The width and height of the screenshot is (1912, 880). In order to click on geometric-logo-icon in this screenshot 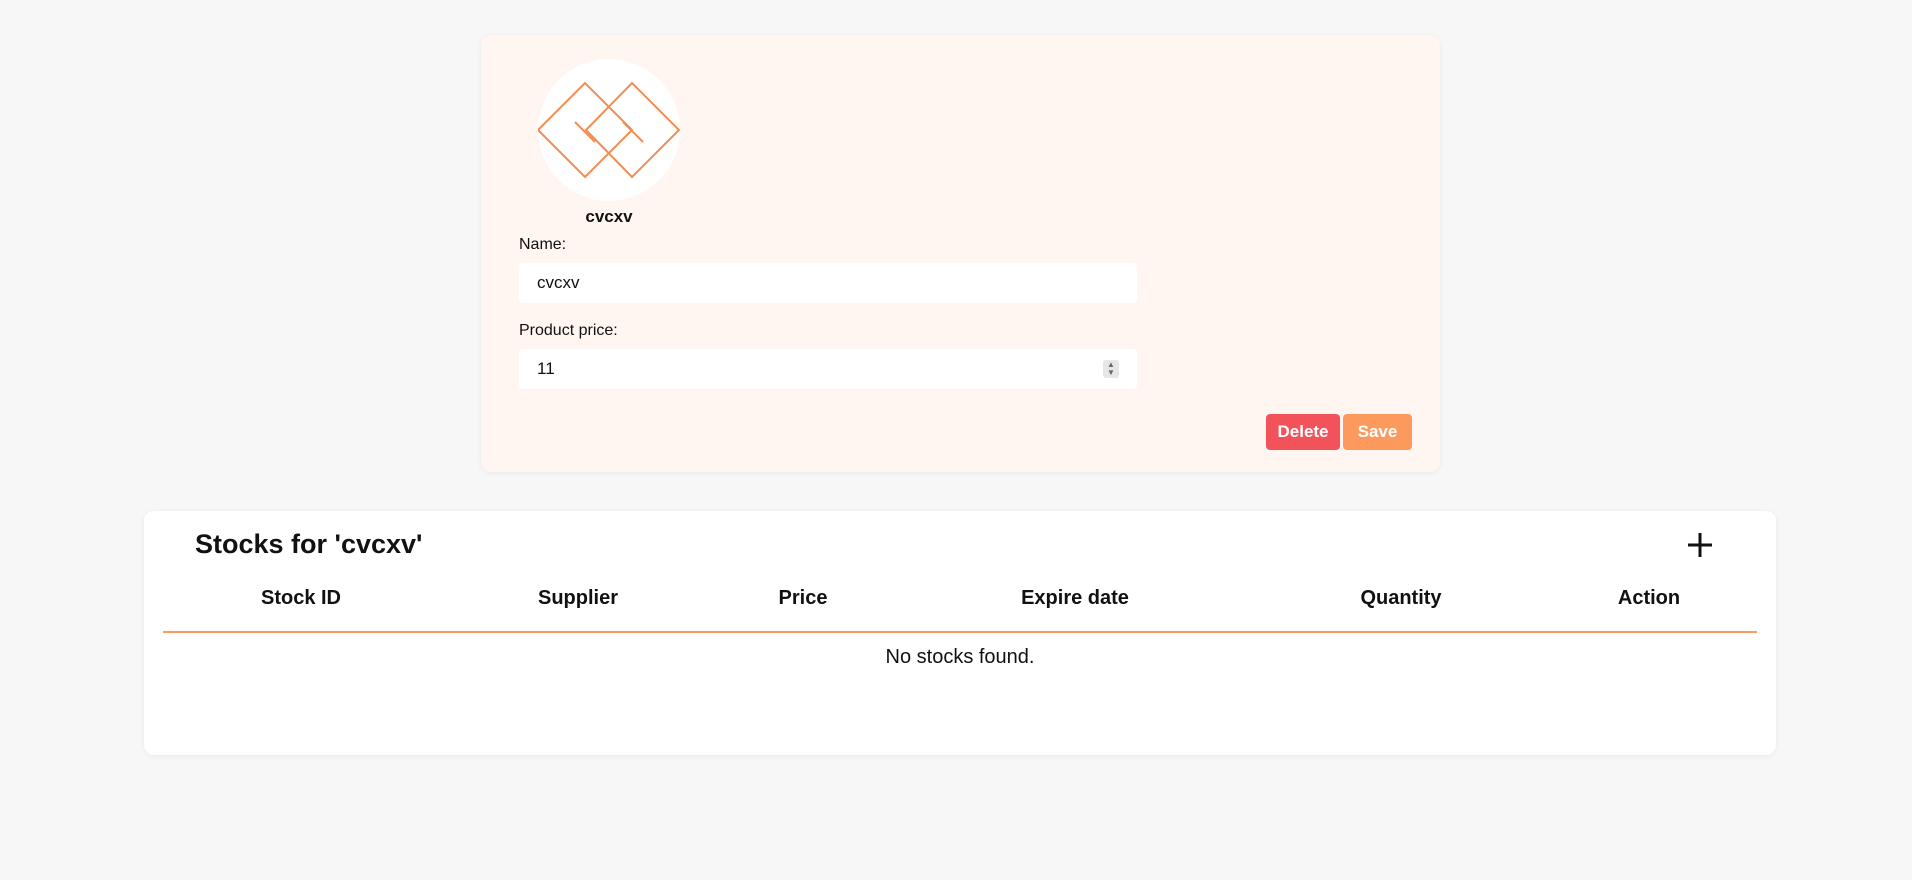, I will do `click(609, 130)`.